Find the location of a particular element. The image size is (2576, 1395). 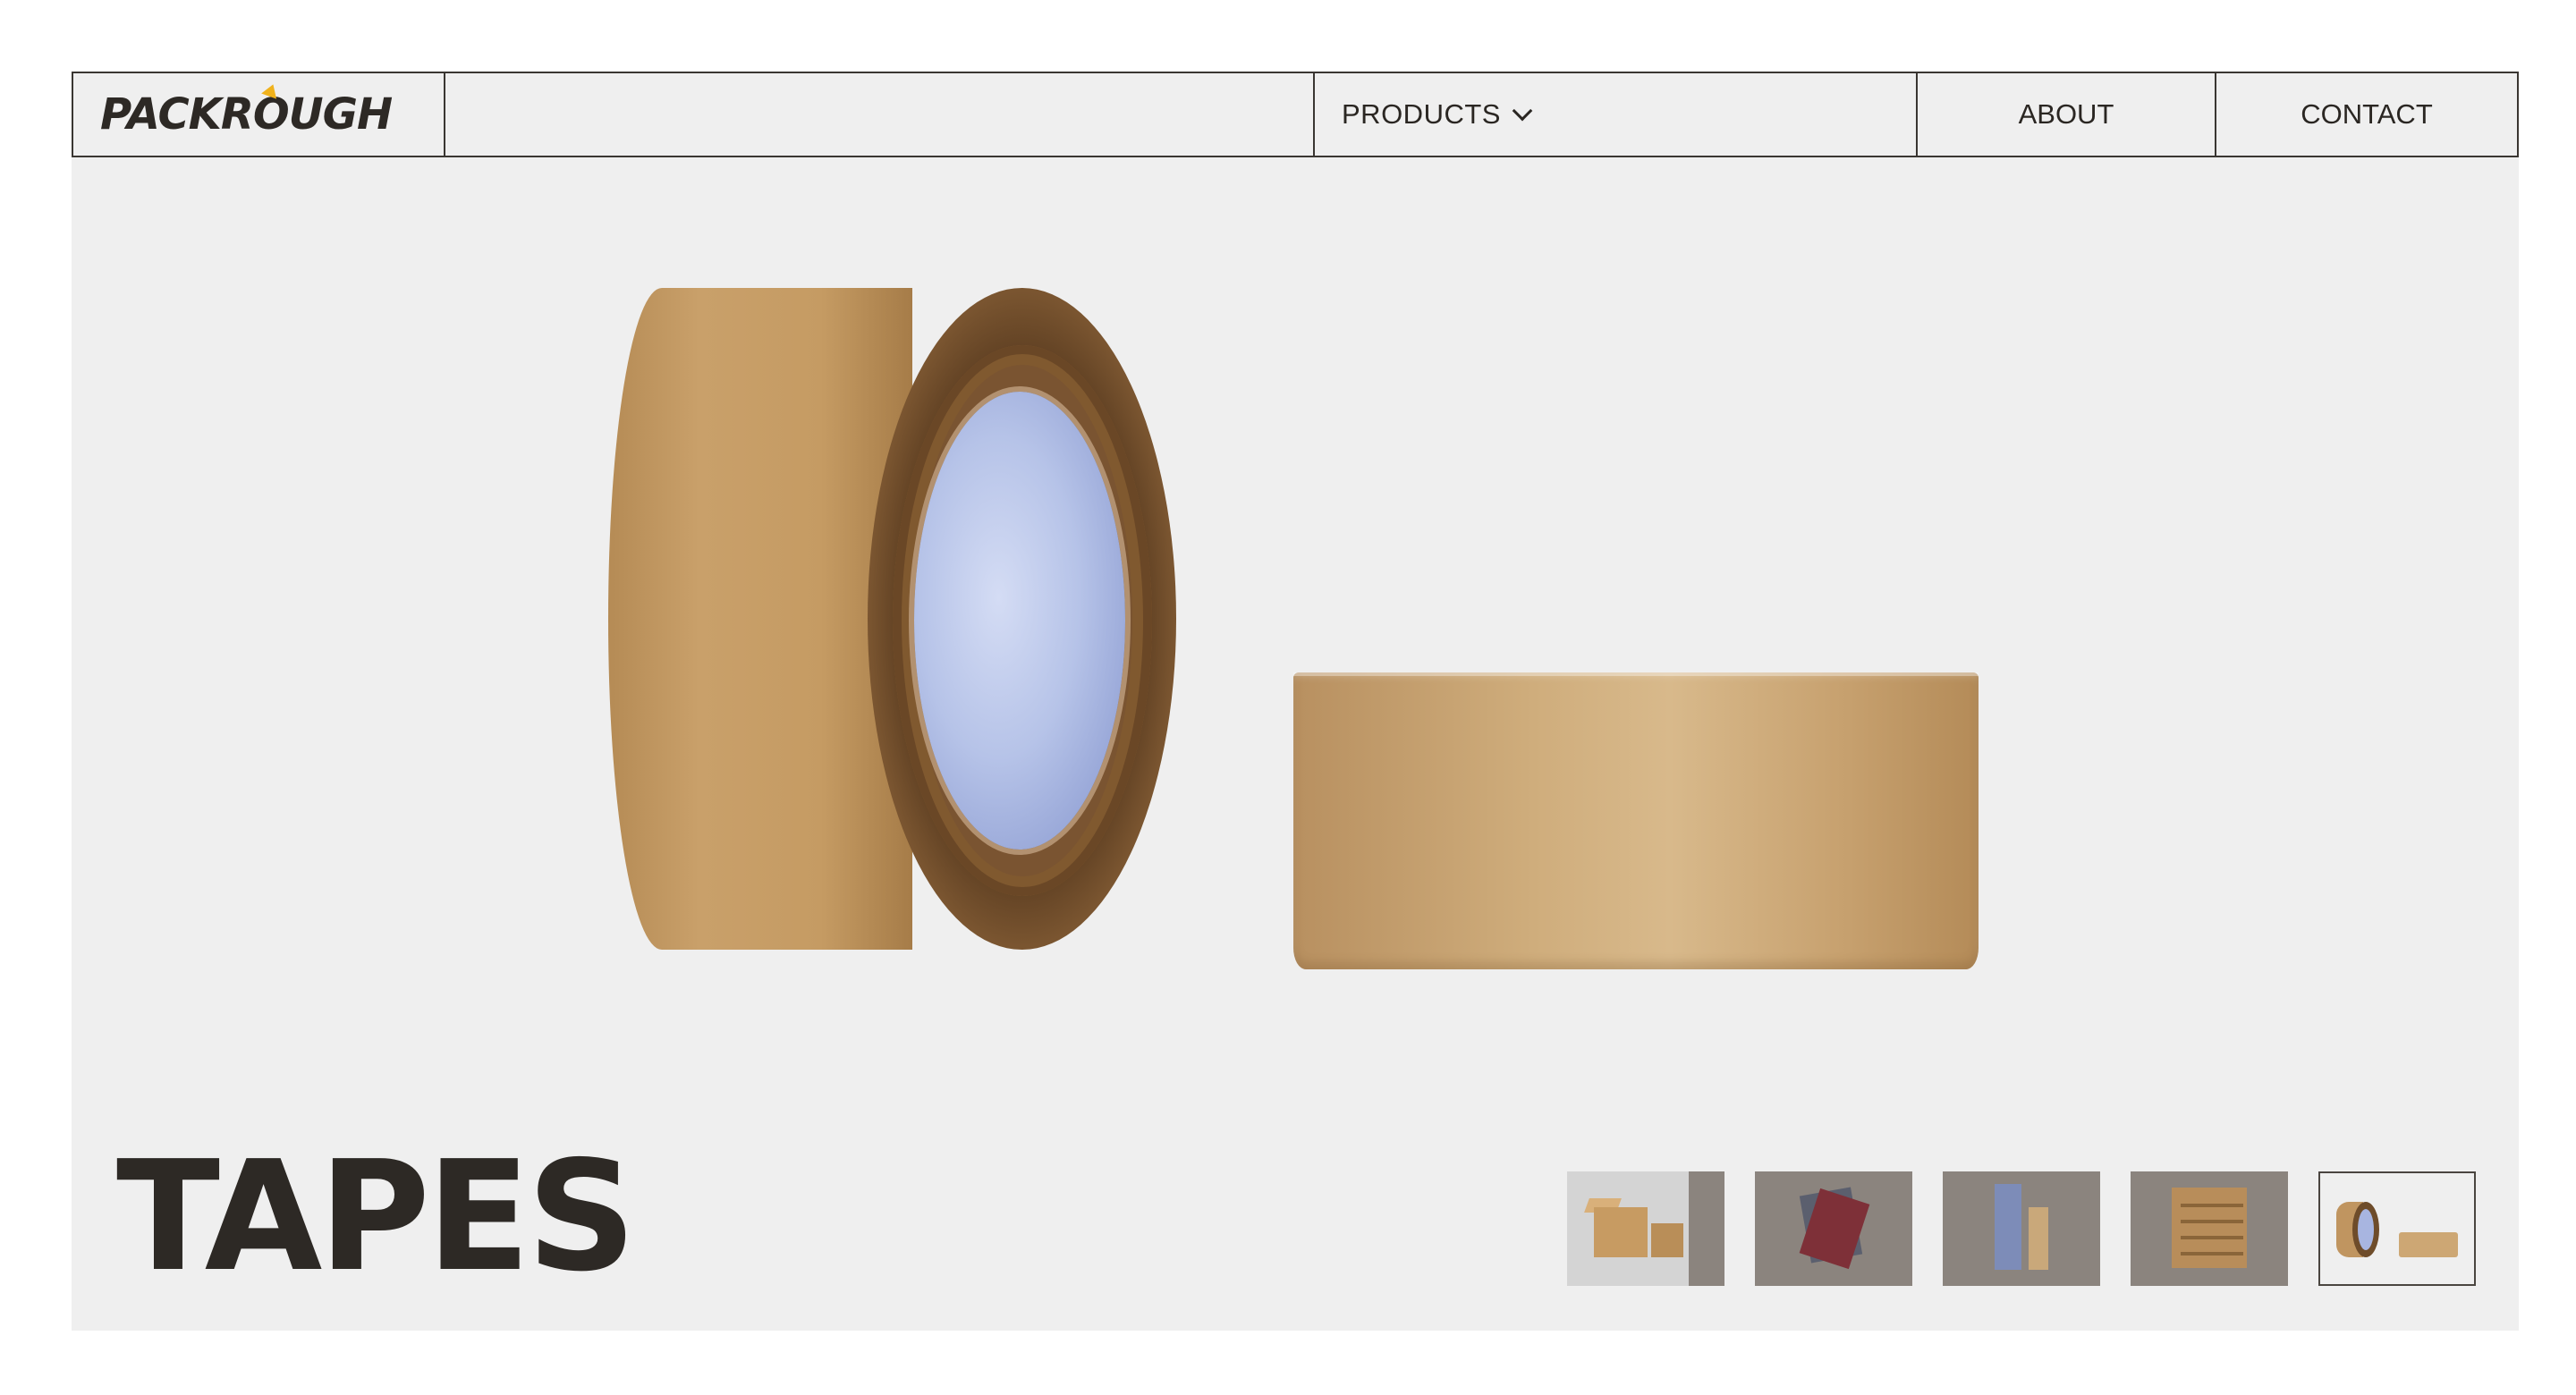

logo-link: PACKROUGH is located at coordinates (259, 114).